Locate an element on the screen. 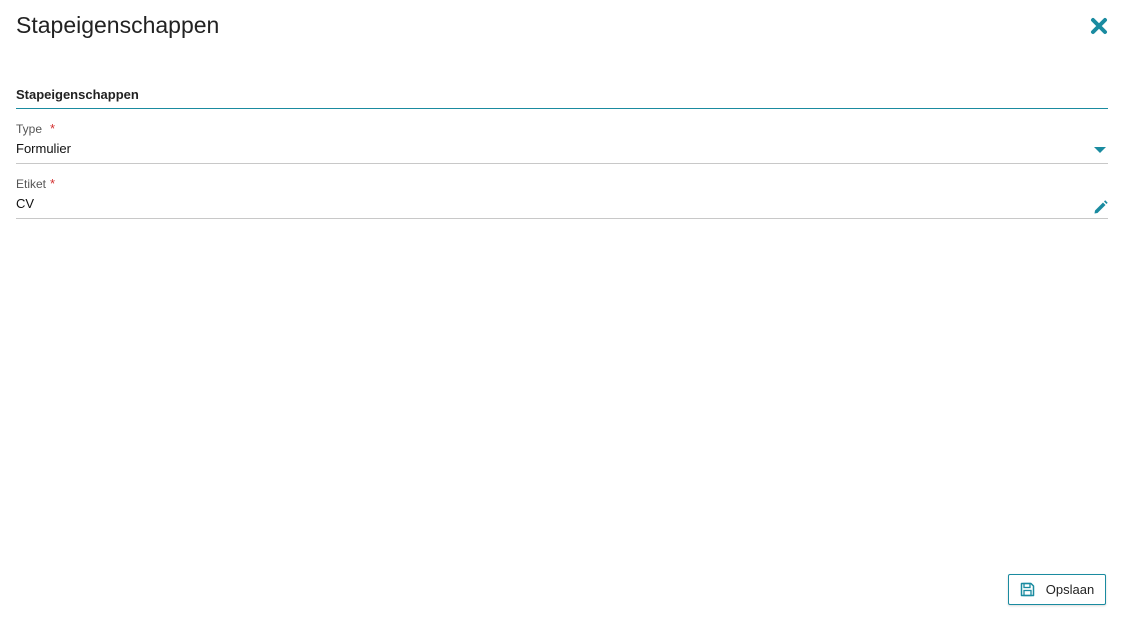 Image resolution: width=1127 pixels, height=620 pixels. type-field: Type * Formulier is located at coordinates (562, 143).